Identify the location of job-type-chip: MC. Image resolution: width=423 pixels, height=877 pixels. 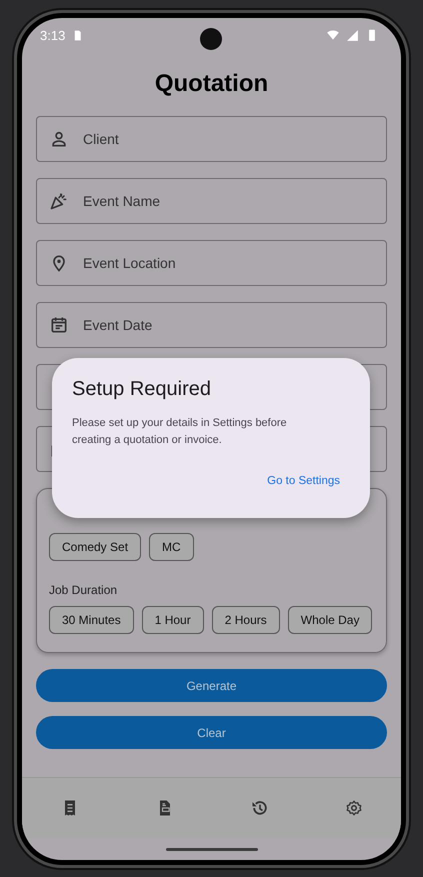
(171, 547).